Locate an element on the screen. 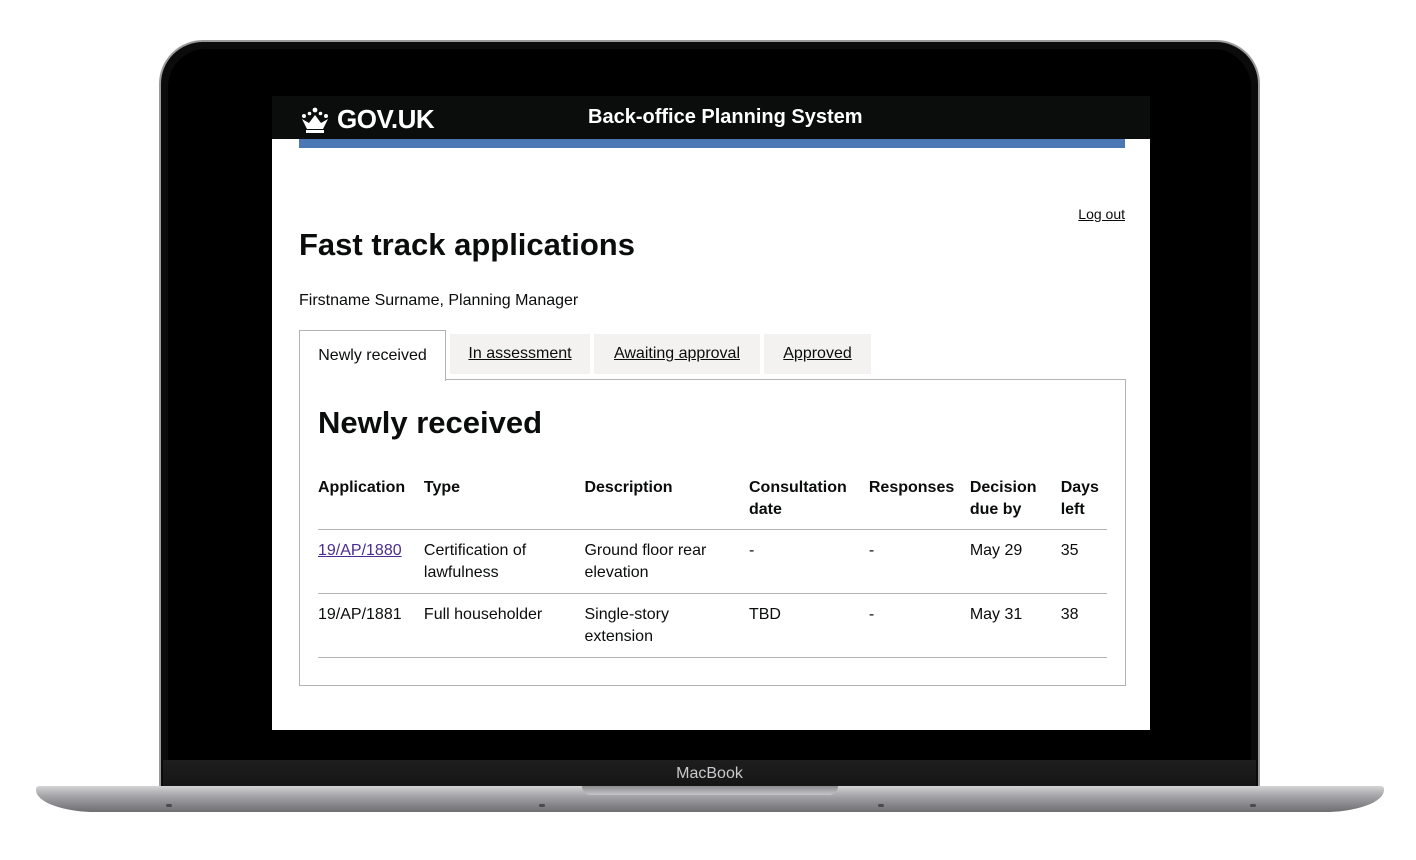  application-link: 19/AP/1880 is located at coordinates (360, 550).